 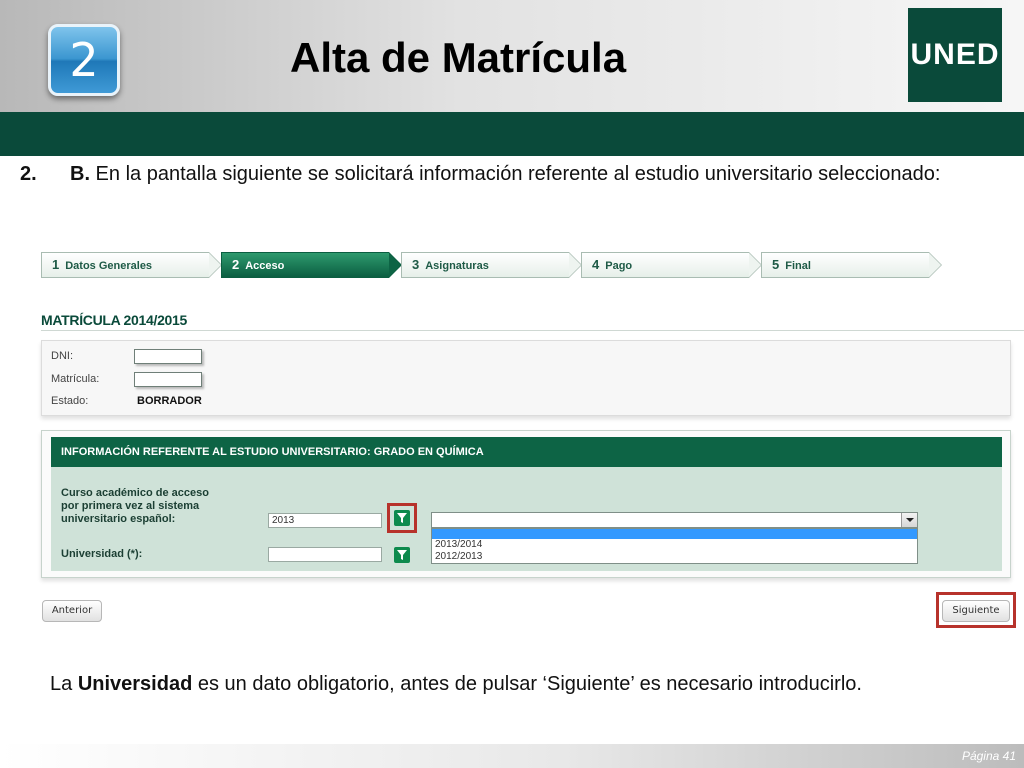 What do you see at coordinates (976, 611) in the screenshot?
I see `siguiente-button: Siguiente` at bounding box center [976, 611].